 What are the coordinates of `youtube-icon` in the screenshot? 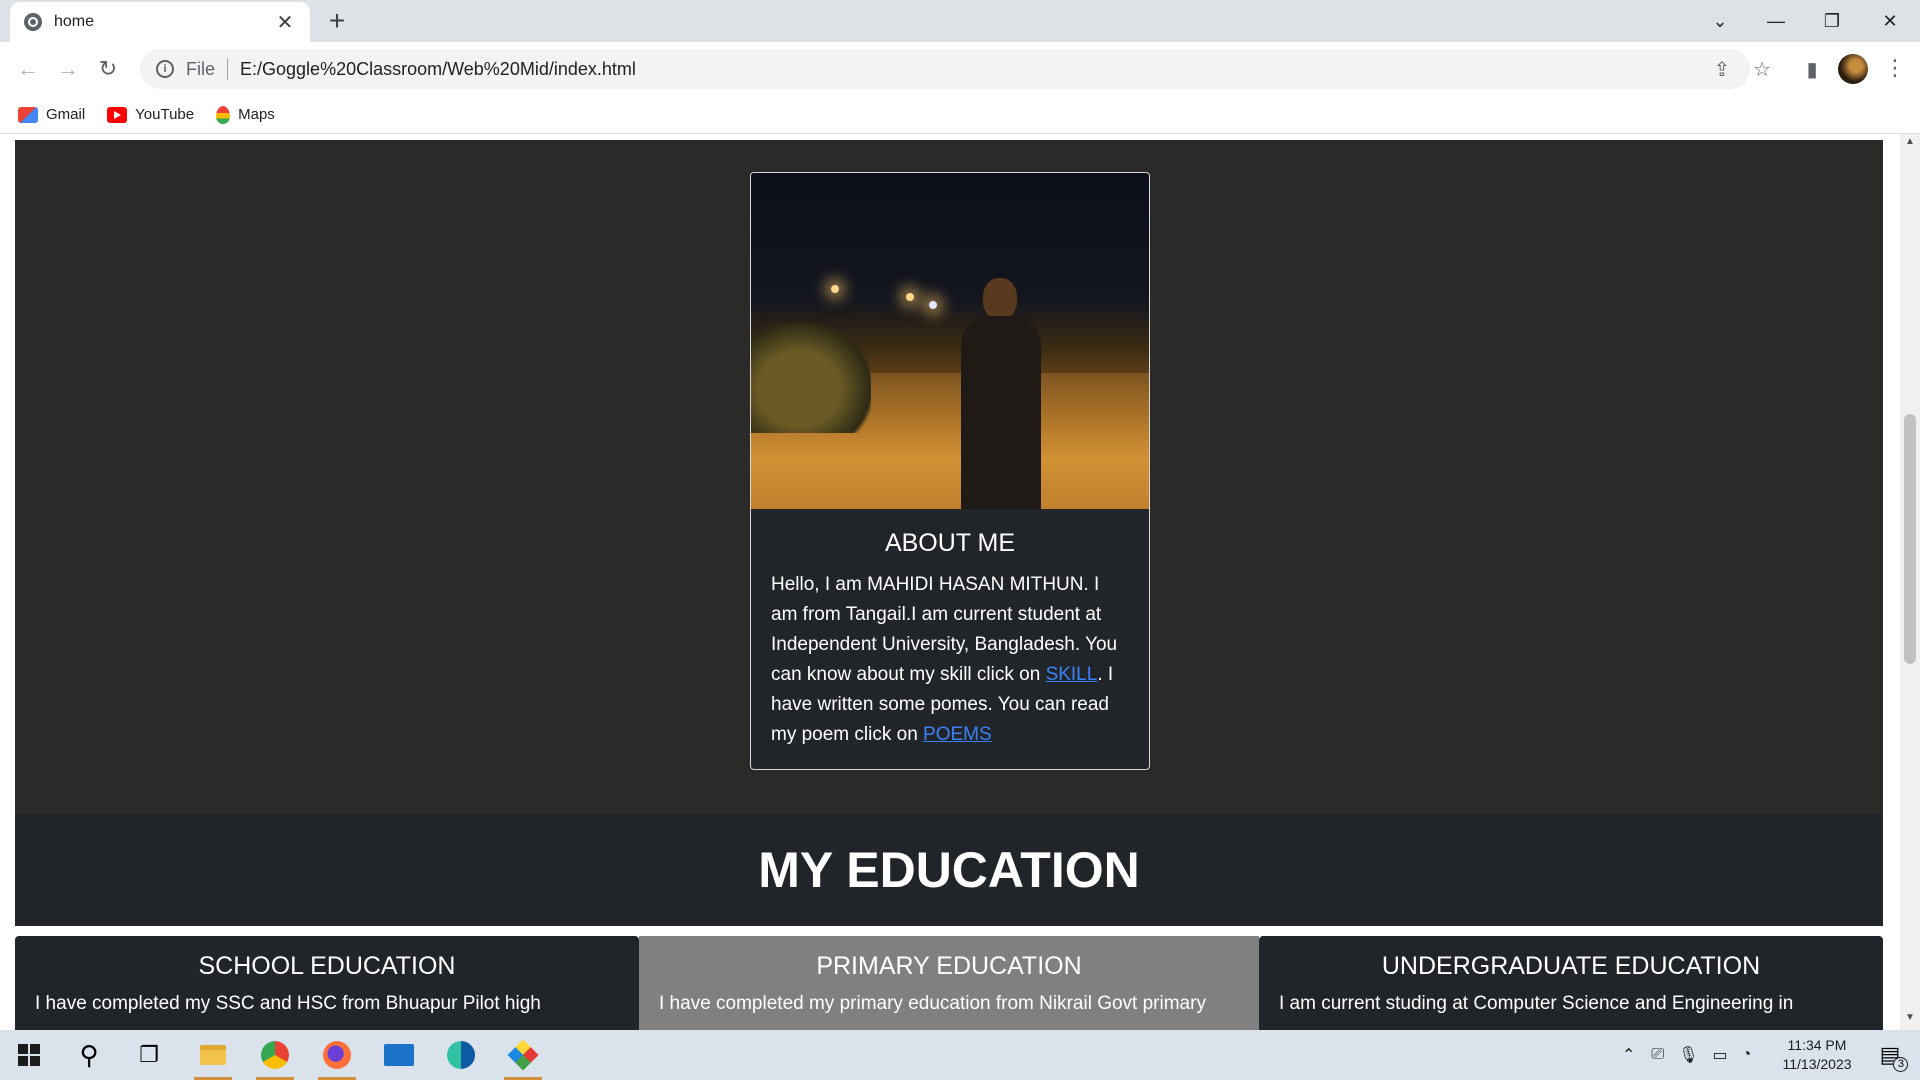 It's located at (117, 114).